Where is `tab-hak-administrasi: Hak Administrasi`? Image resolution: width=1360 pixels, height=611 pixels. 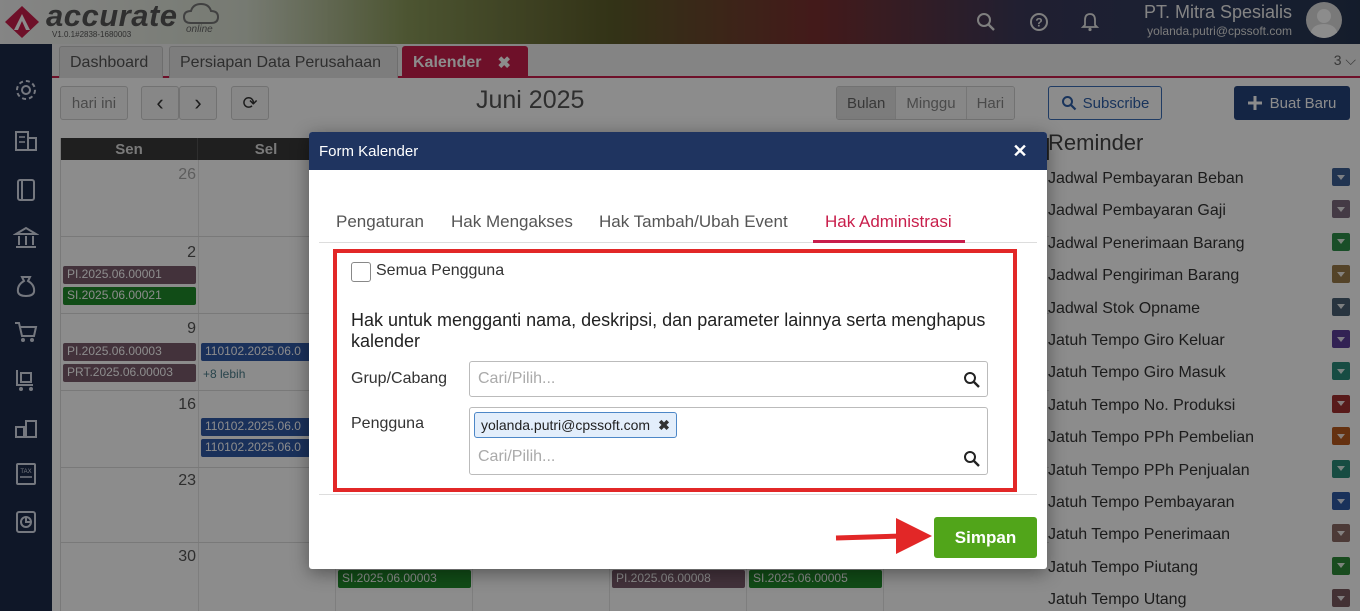 tab-hak-administrasi: Hak Administrasi is located at coordinates (888, 222).